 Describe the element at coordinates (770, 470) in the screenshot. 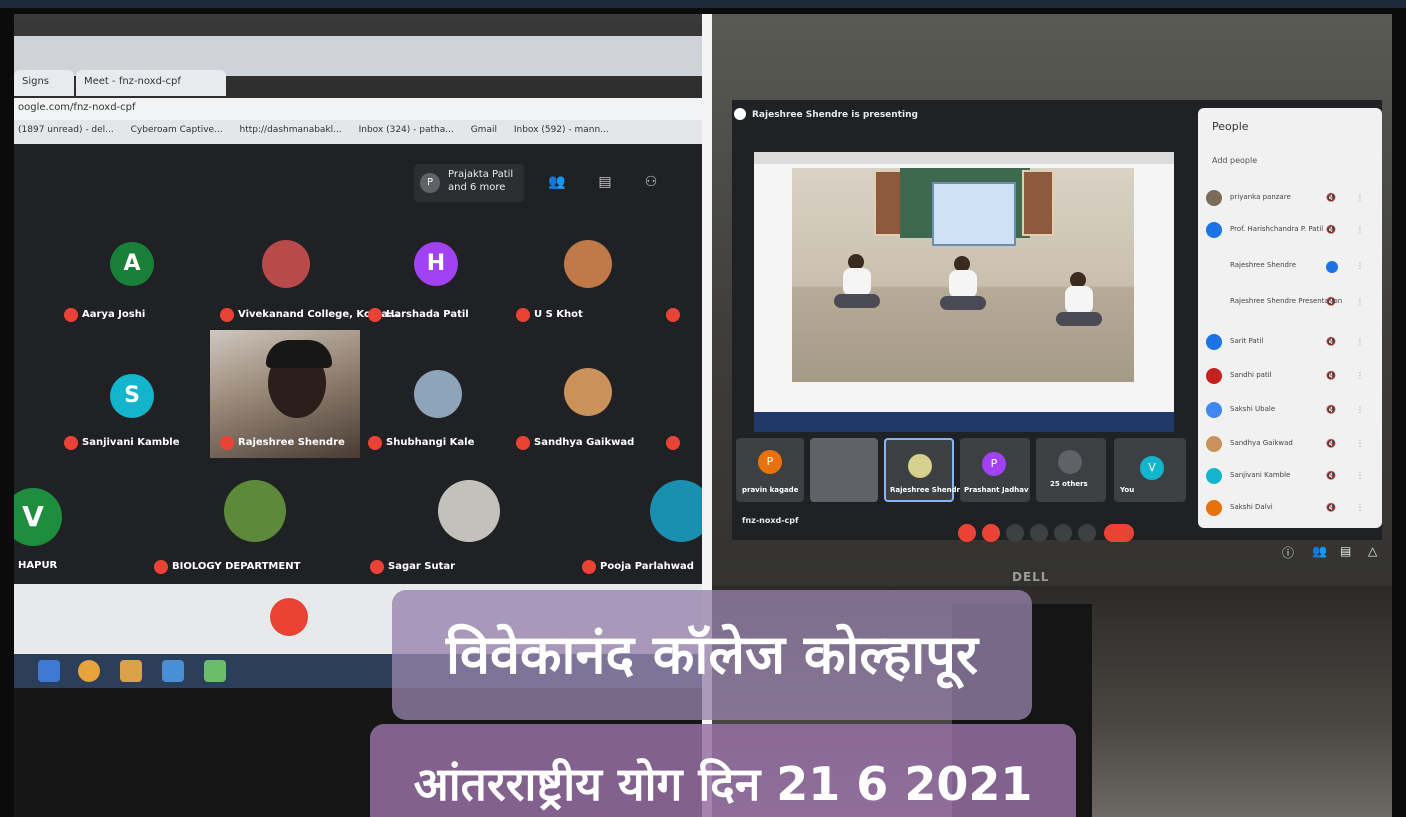

I see `participant-thumbnail: P pravin kagade` at that location.